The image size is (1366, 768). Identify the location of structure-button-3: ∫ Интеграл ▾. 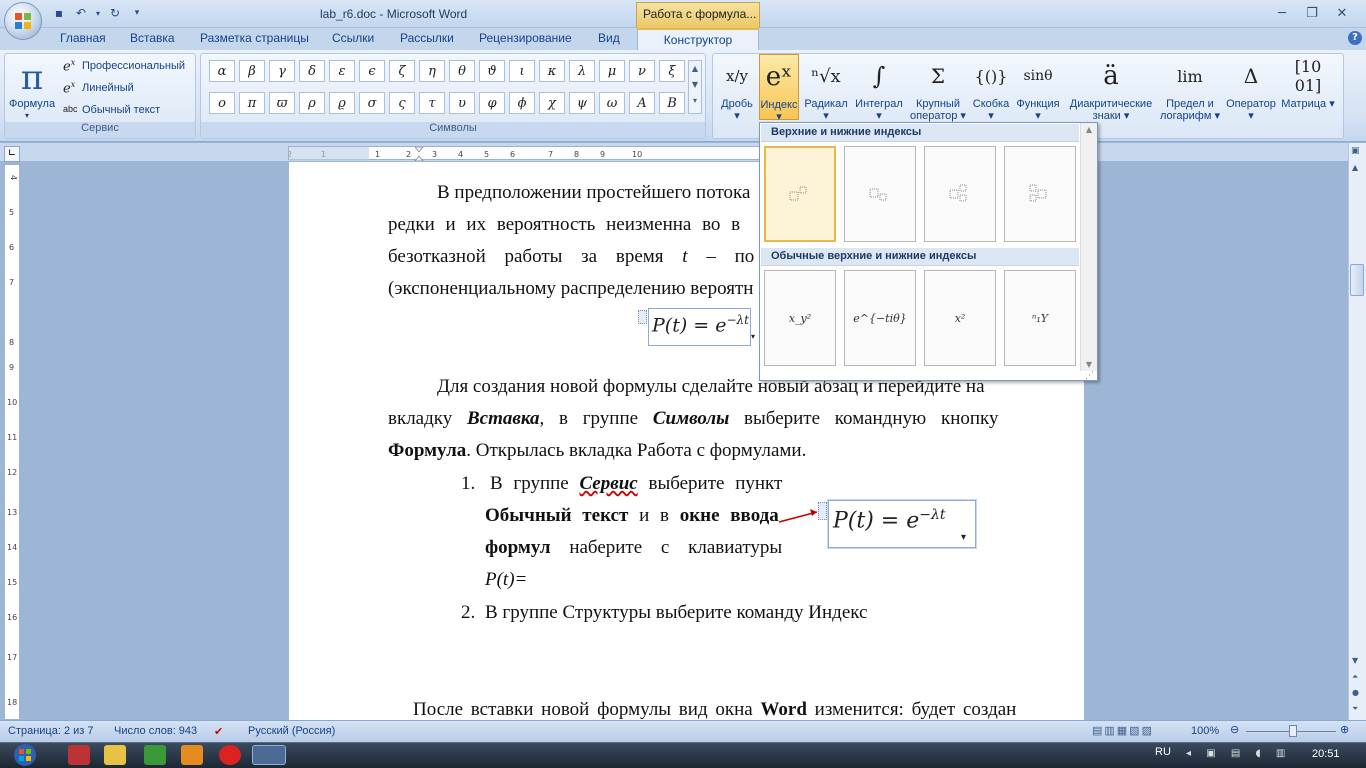
(879, 89).